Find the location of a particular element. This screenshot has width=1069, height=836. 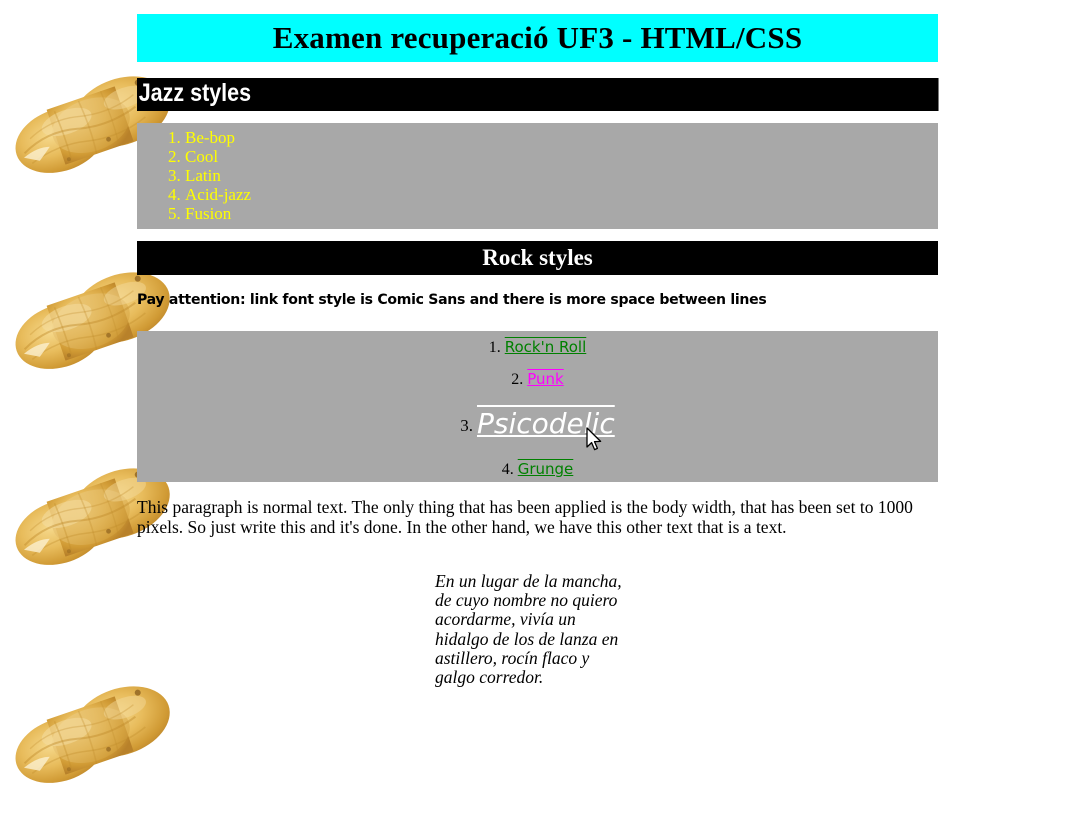

list-item: Fusion is located at coordinates (561, 213).